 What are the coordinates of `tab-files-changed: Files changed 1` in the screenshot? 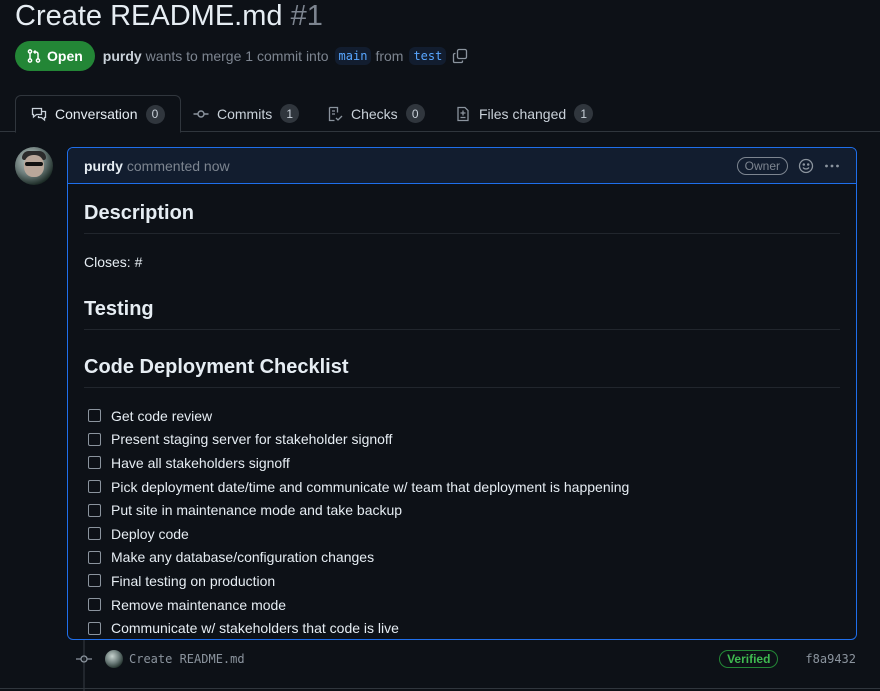 It's located at (524, 113).